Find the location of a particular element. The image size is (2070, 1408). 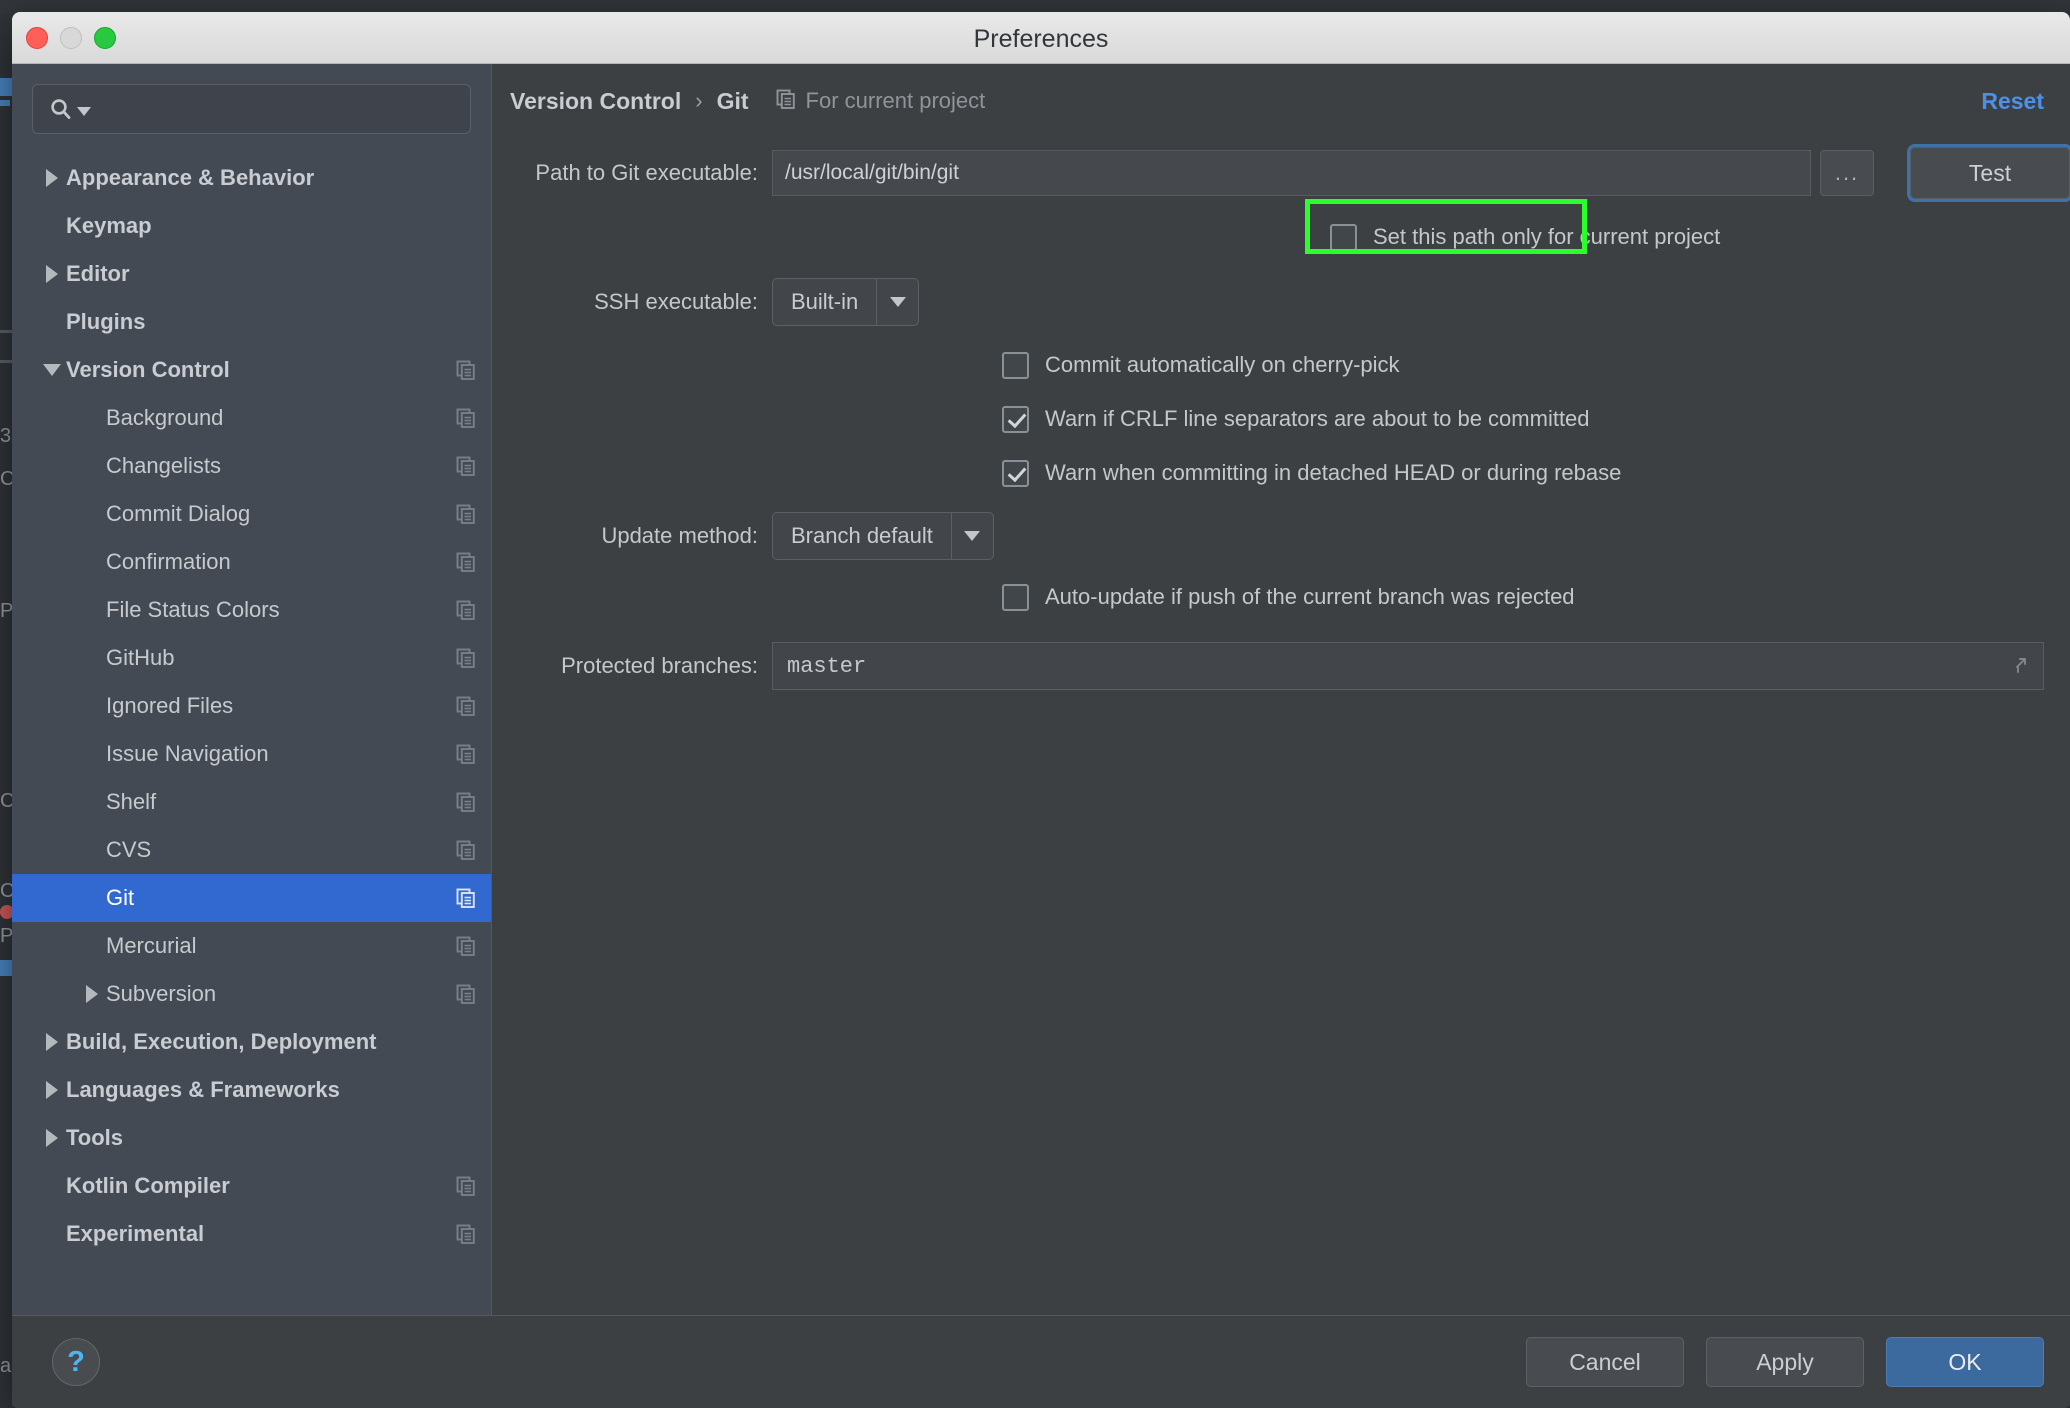

sidebar-item-confirmation: Confirmation is located at coordinates (251, 562).